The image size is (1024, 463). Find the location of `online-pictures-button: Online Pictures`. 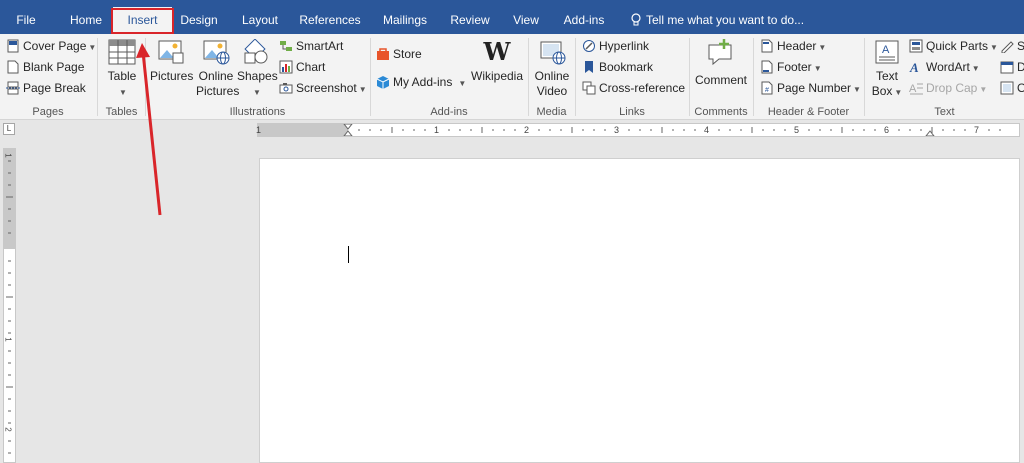

online-pictures-button: Online Pictures is located at coordinates (218, 69).